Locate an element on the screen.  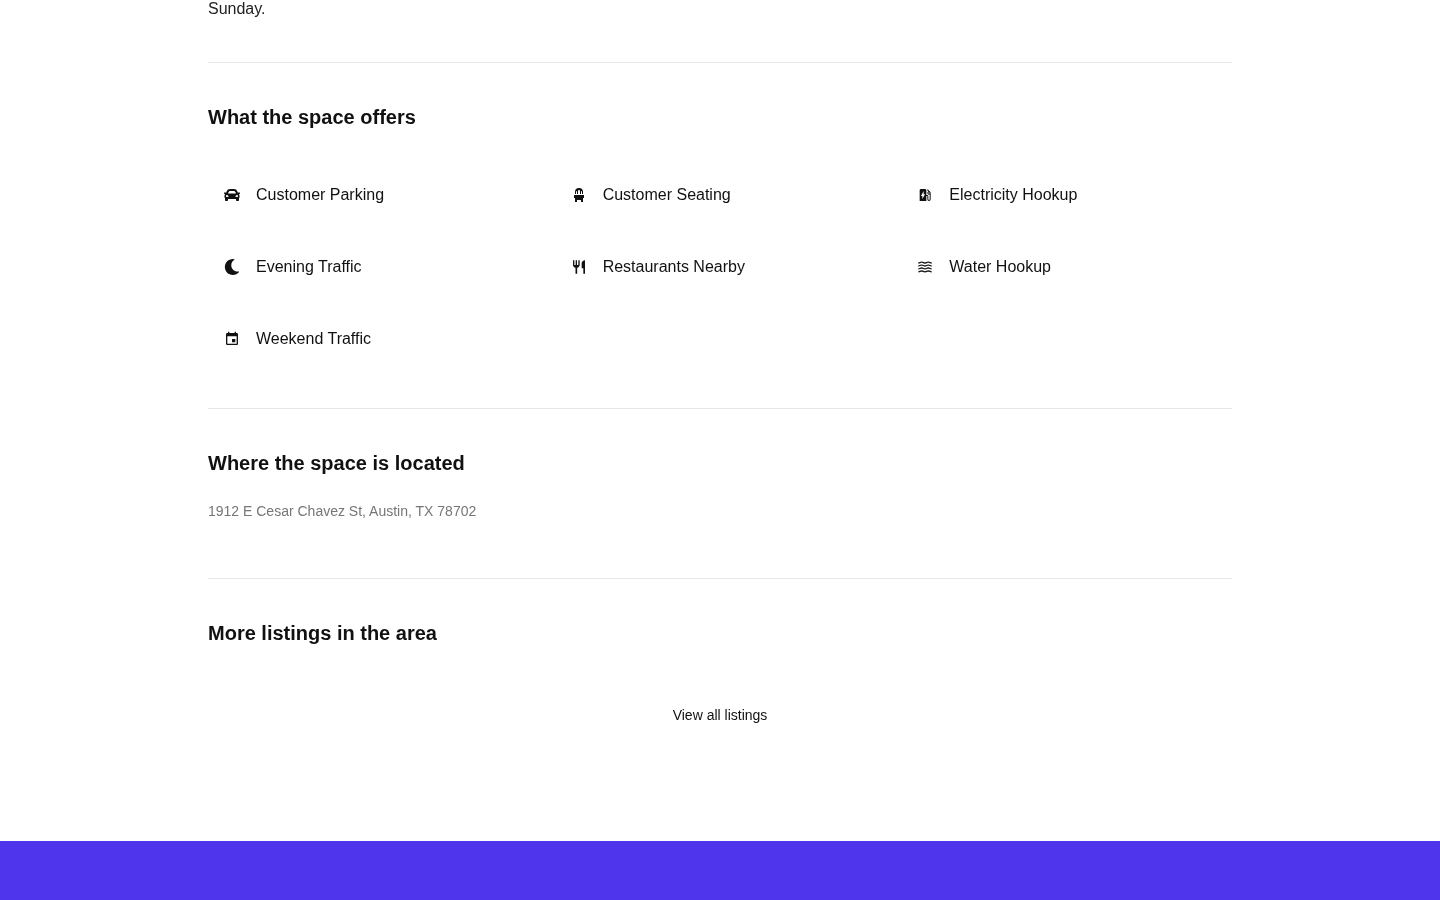
section-heading: What the space offers is located at coordinates (312, 117).